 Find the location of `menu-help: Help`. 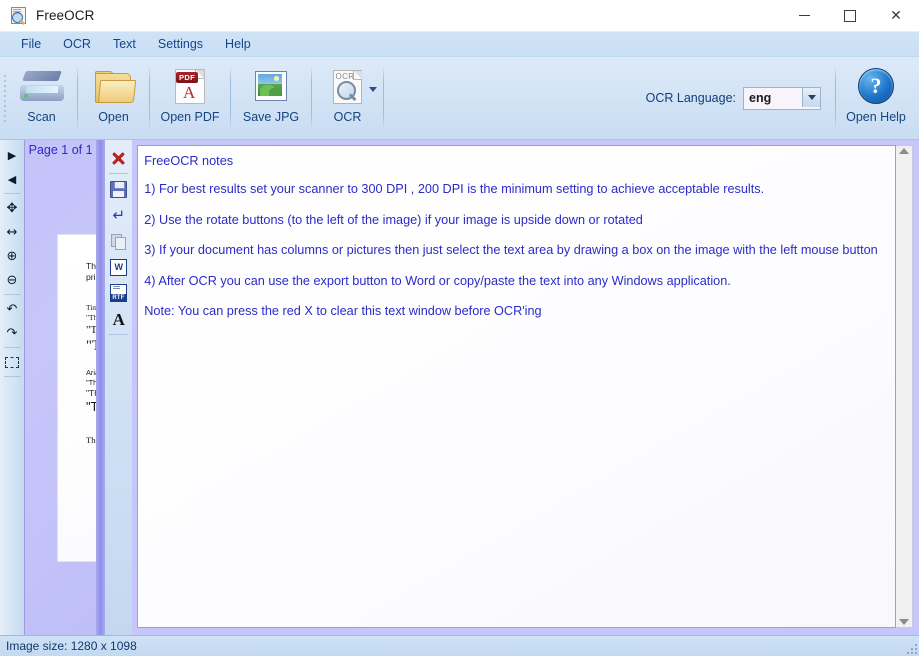

menu-help: Help is located at coordinates (238, 44).